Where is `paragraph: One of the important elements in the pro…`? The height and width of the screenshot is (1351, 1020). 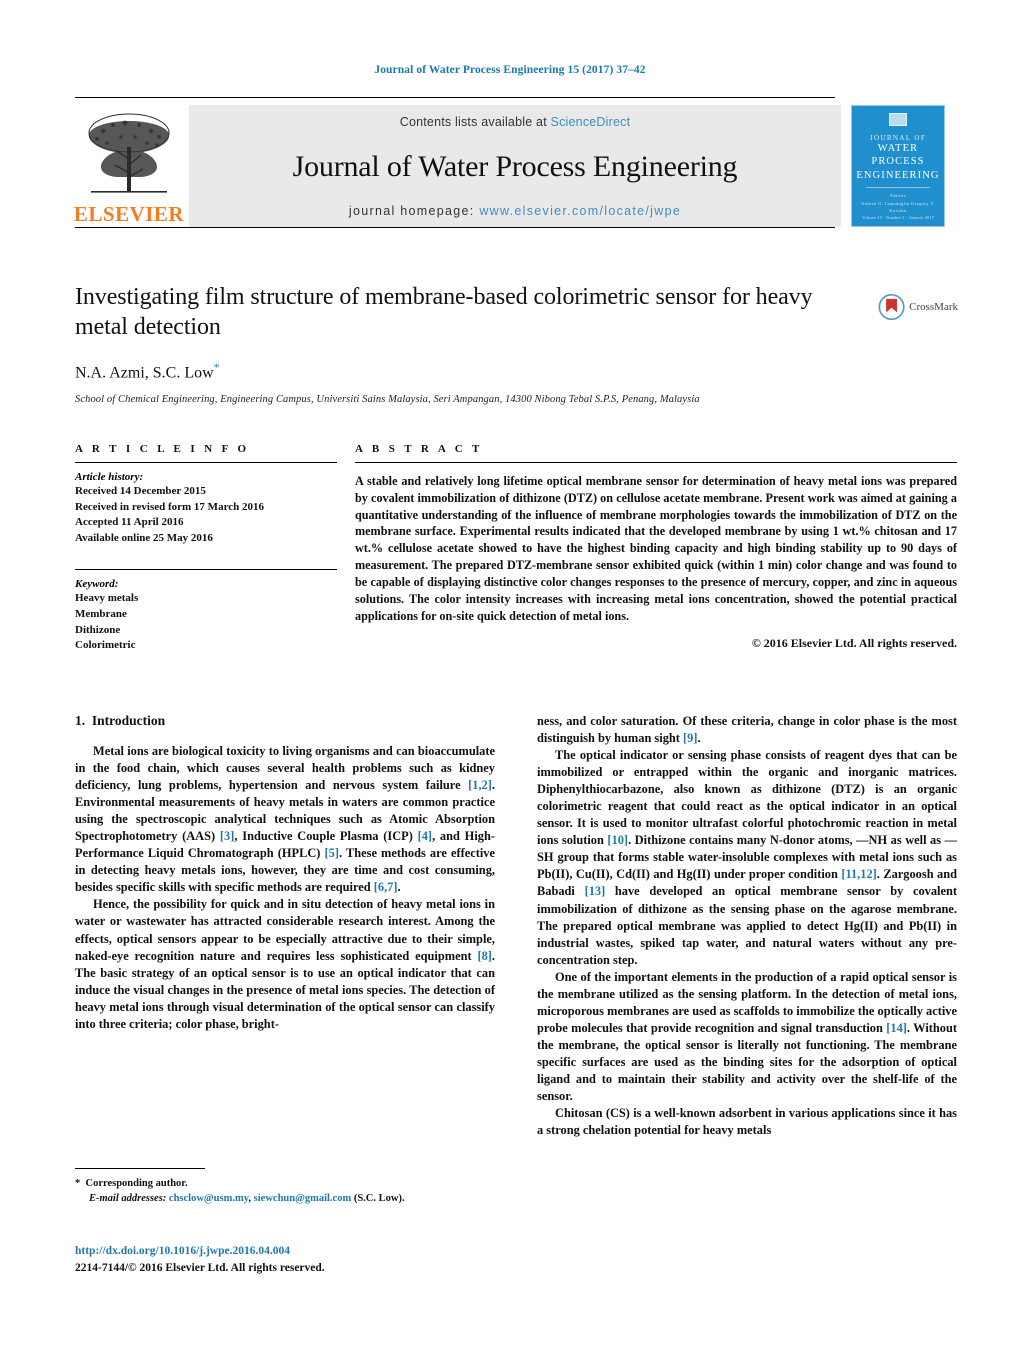 paragraph: One of the important elements in the pro… is located at coordinates (747, 1036).